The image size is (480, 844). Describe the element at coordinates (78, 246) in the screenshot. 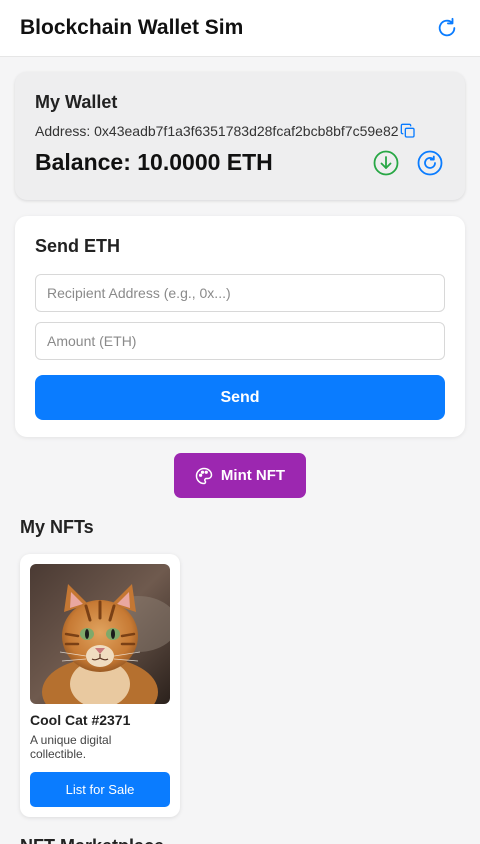

I see `send-title: Send ETH` at that location.